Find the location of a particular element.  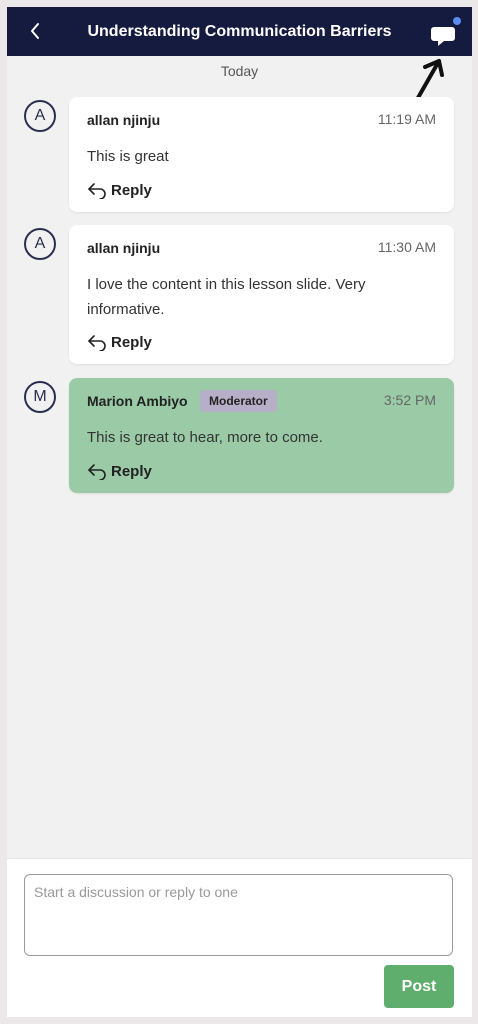

top-bar: Understanding Communication Barriers is located at coordinates (239, 31).